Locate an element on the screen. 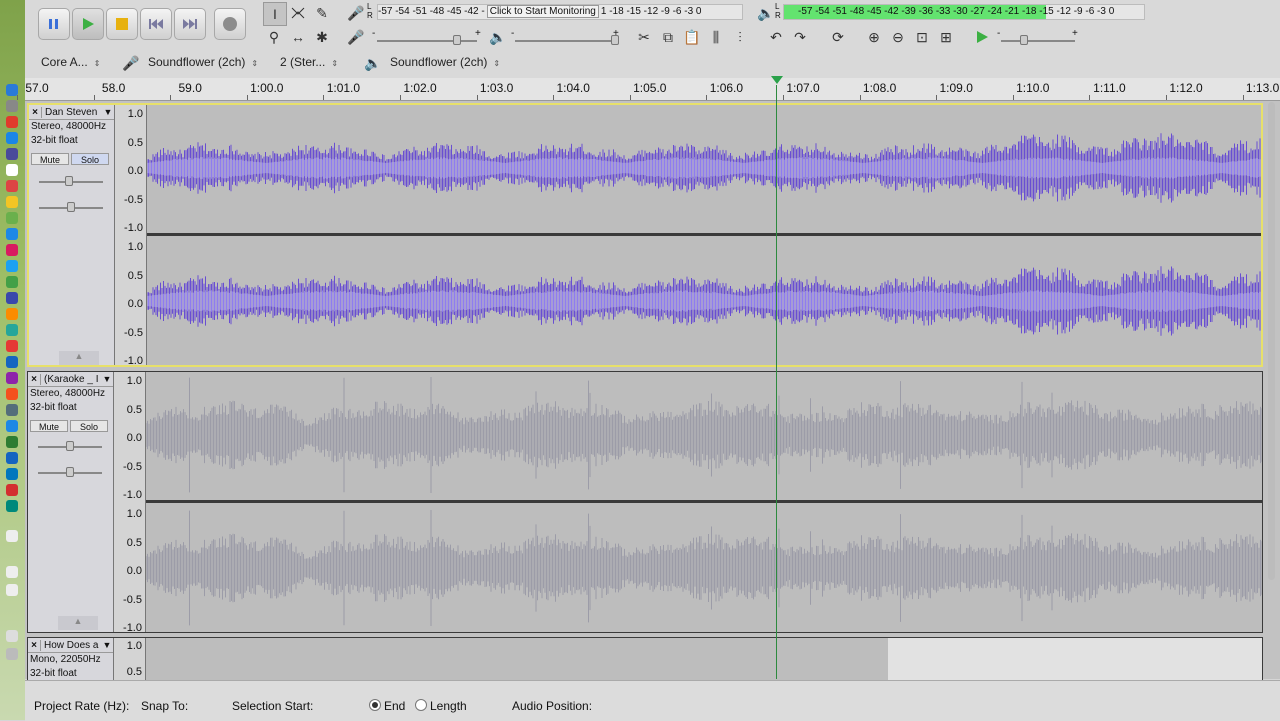  end-radio-icon is located at coordinates (375, 705).